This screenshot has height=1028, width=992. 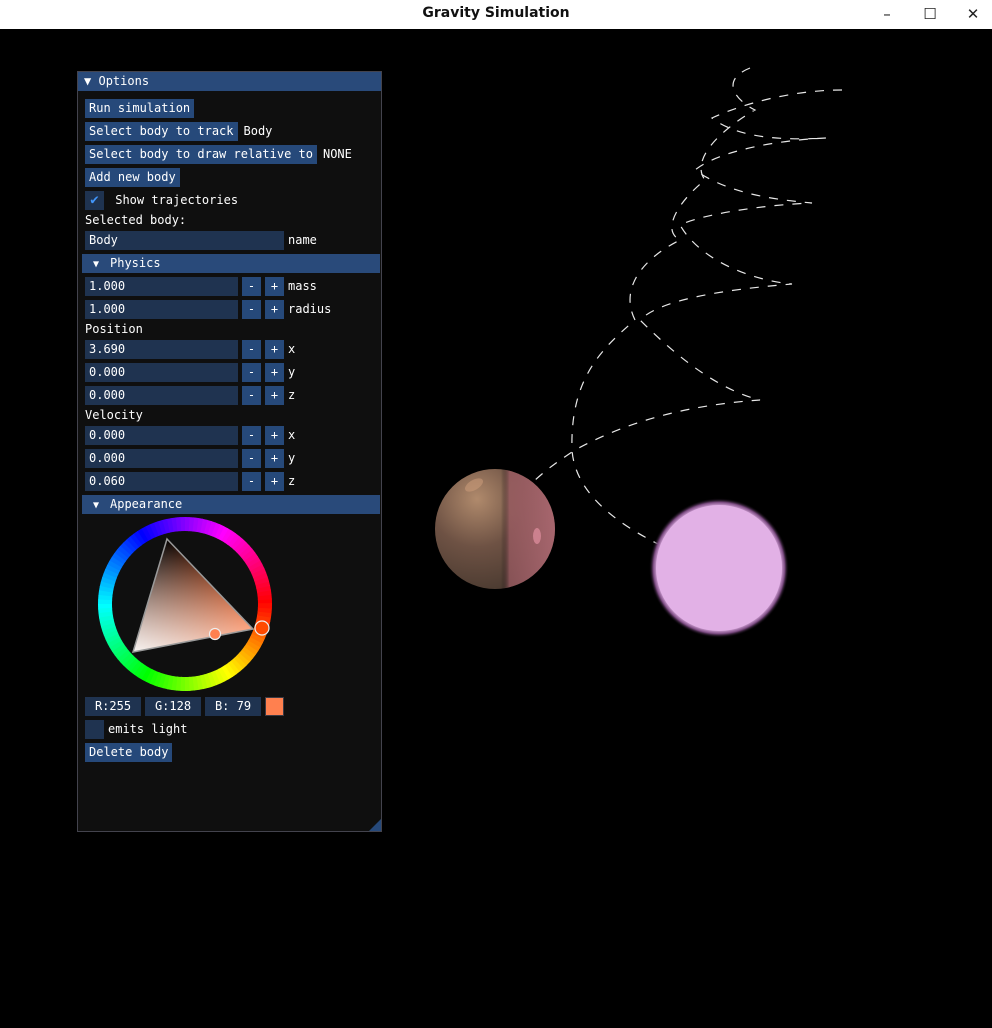 What do you see at coordinates (161, 481) in the screenshot?
I see `velocity-z-input: 0.060` at bounding box center [161, 481].